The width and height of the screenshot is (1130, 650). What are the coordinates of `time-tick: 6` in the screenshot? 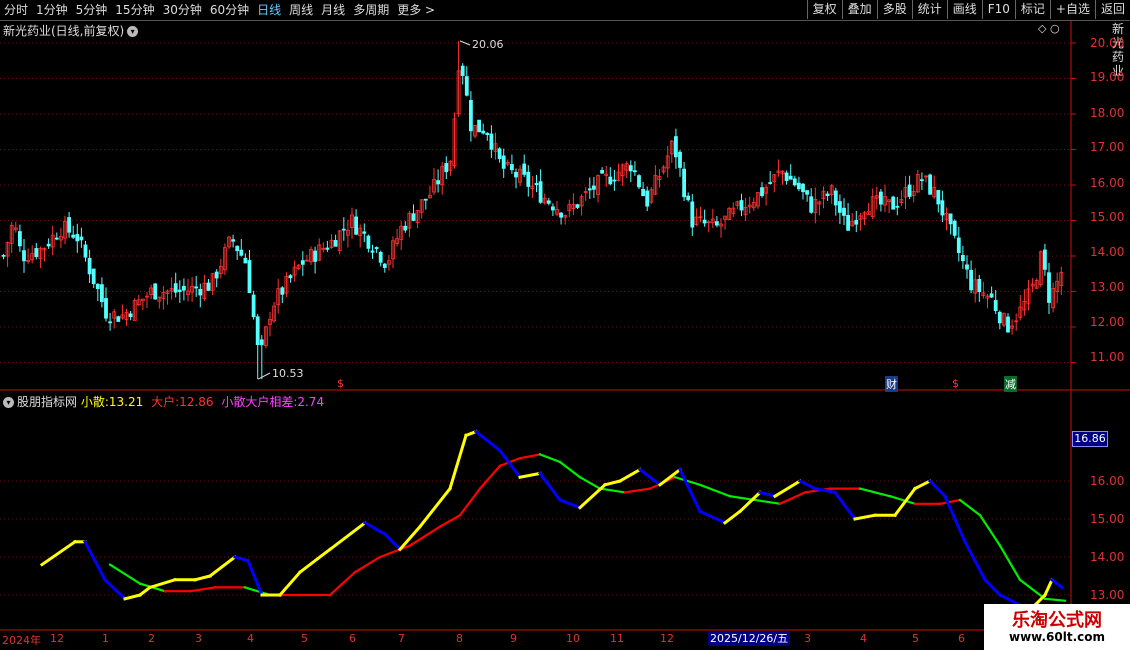 It's located at (961, 638).